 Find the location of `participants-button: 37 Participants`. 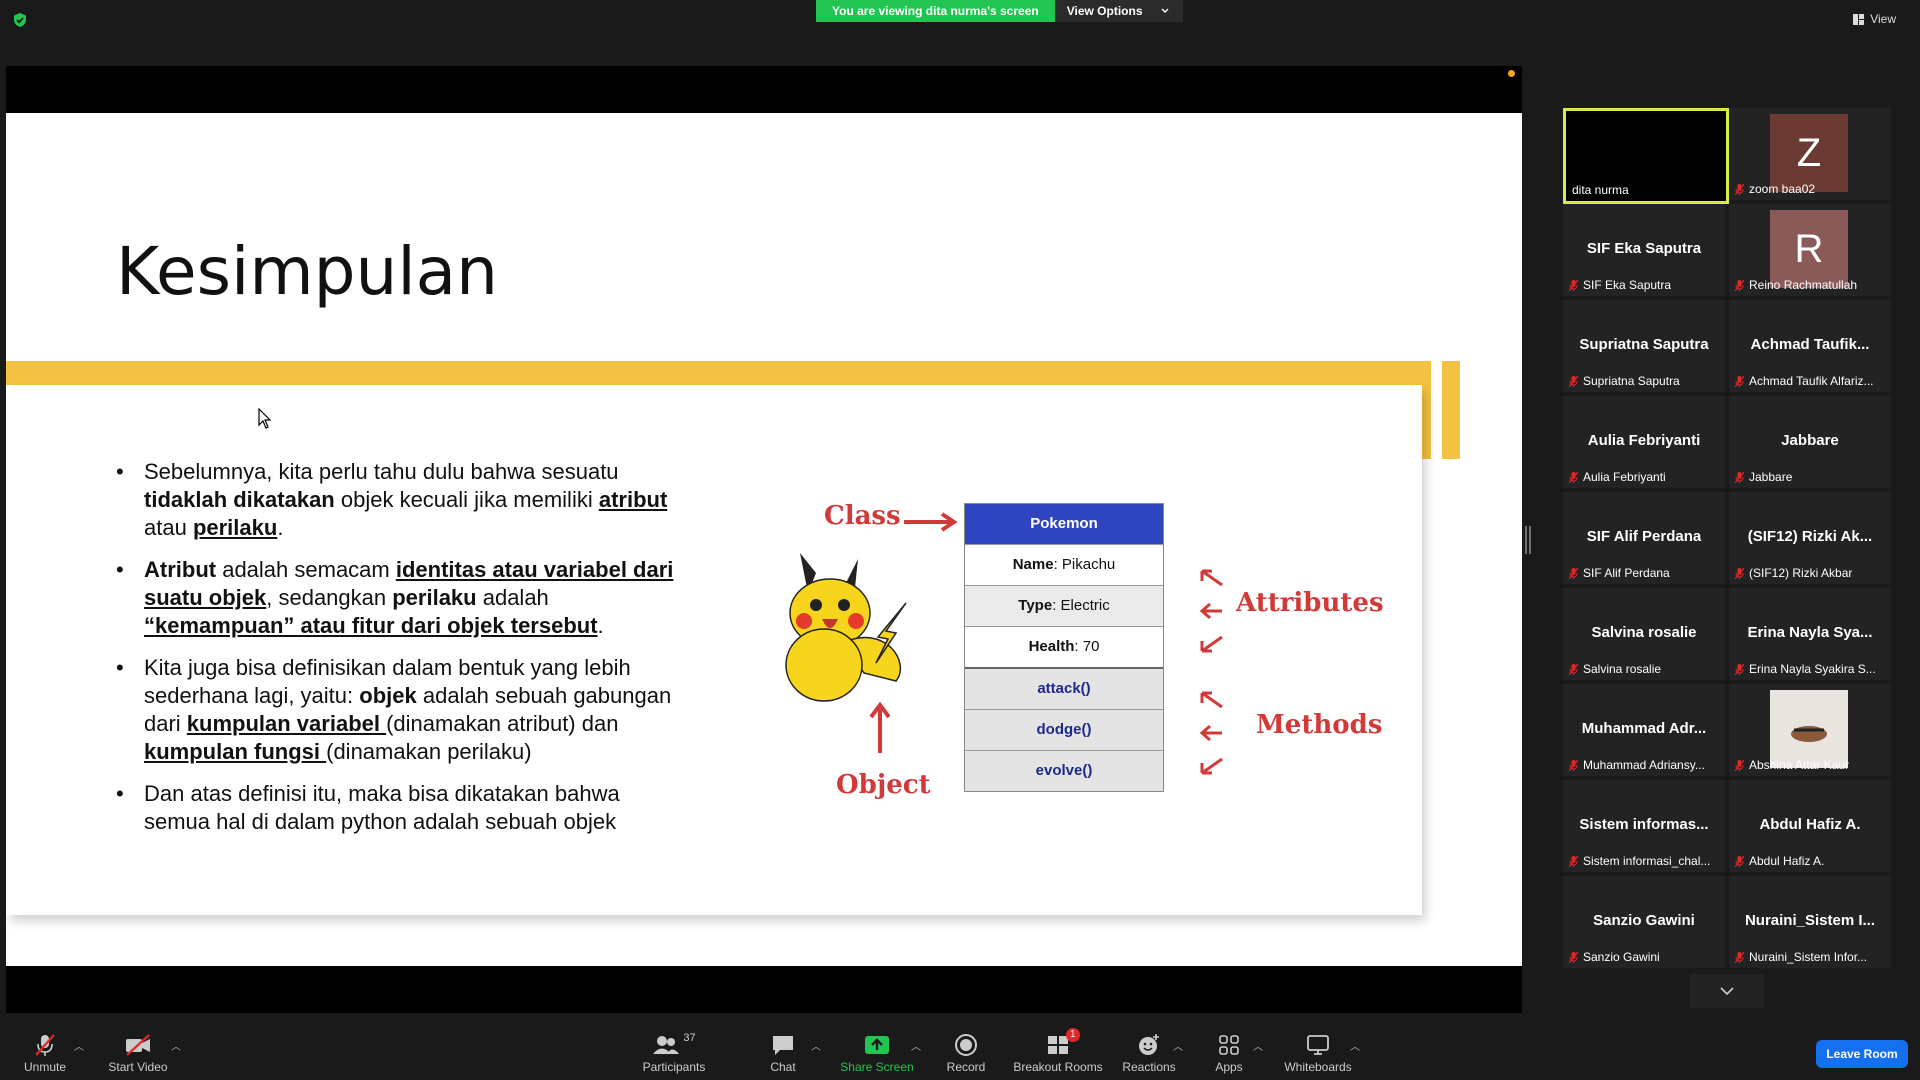

participants-button: 37 Participants is located at coordinates (674, 1053).